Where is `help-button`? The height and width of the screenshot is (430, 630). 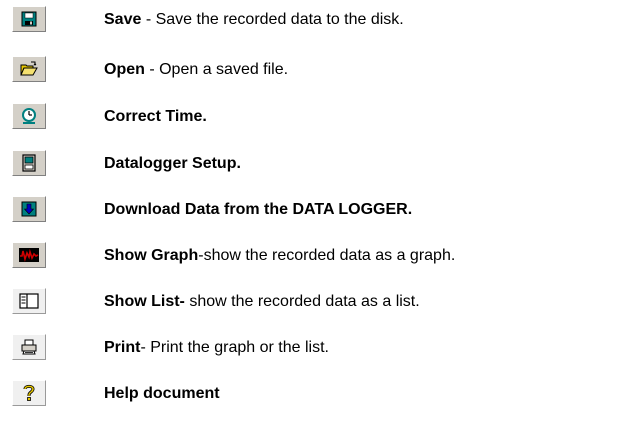 help-button is located at coordinates (29, 393).